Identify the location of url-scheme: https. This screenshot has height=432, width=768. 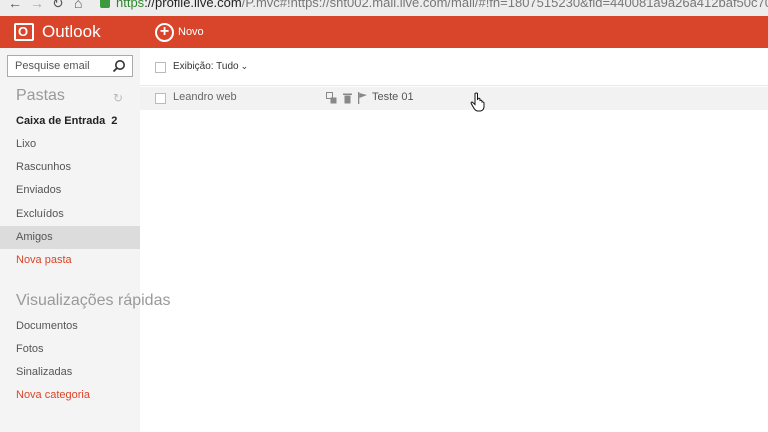
(130, 5).